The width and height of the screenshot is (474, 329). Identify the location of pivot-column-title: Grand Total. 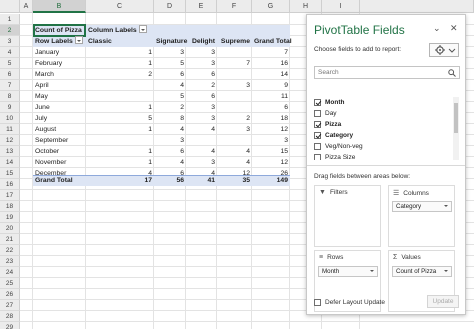
(272, 41).